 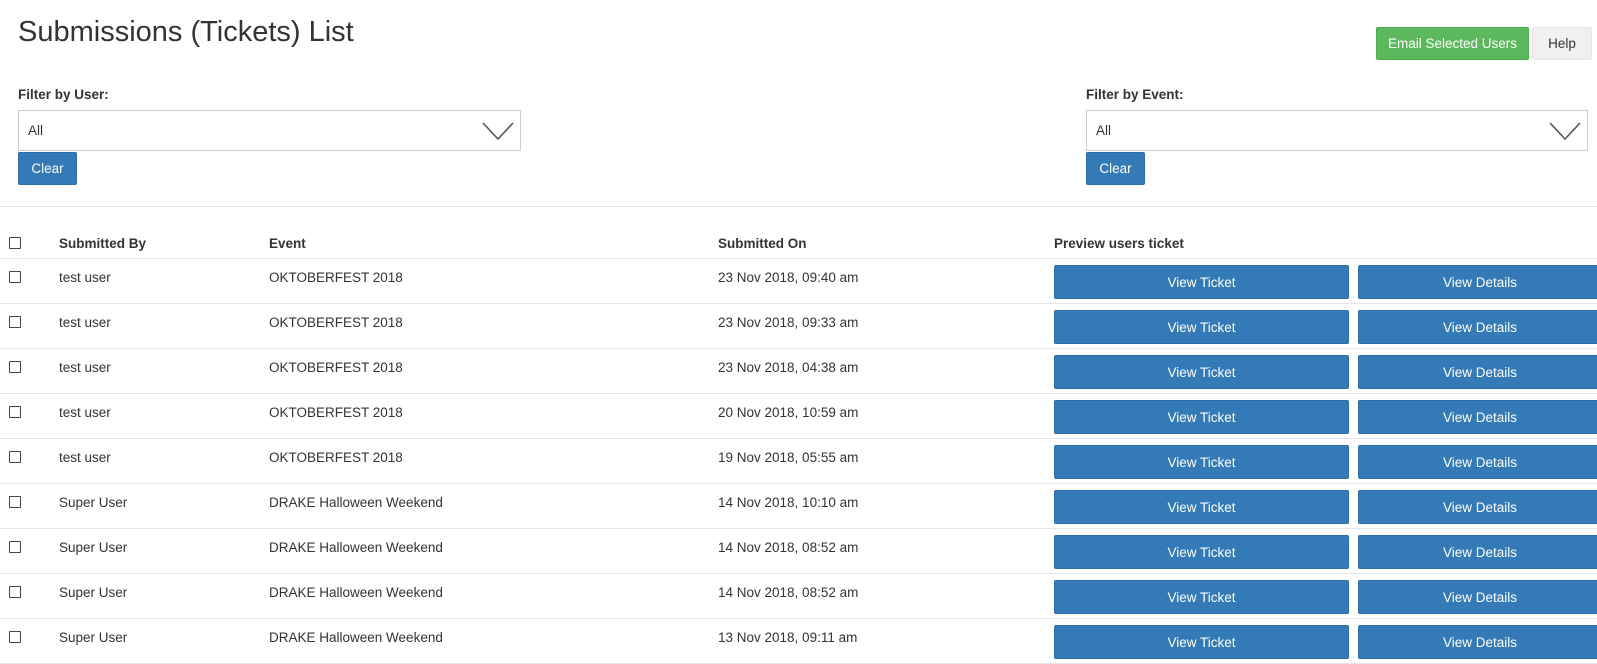 I want to click on section-divider, so click(x=798, y=206).